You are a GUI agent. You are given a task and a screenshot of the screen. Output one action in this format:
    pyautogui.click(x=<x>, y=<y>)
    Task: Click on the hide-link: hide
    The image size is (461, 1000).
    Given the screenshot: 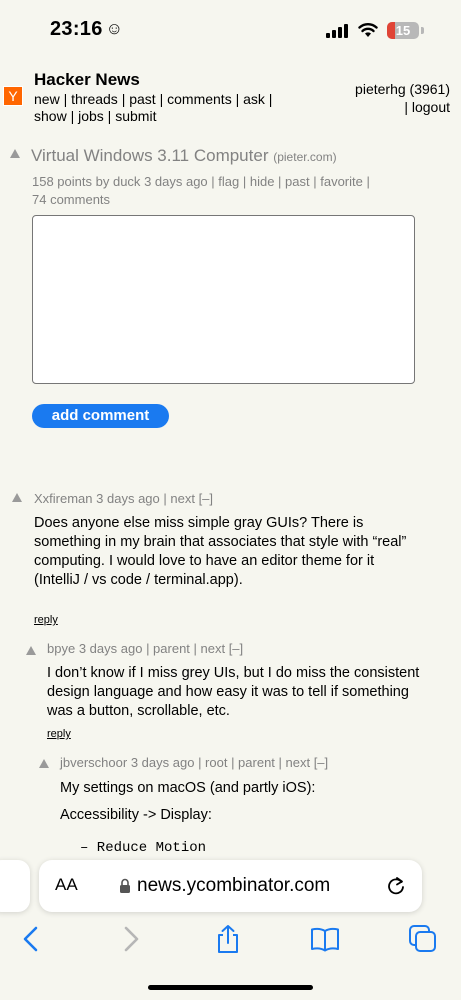 What is the action you would take?
    pyautogui.click(x=262, y=181)
    